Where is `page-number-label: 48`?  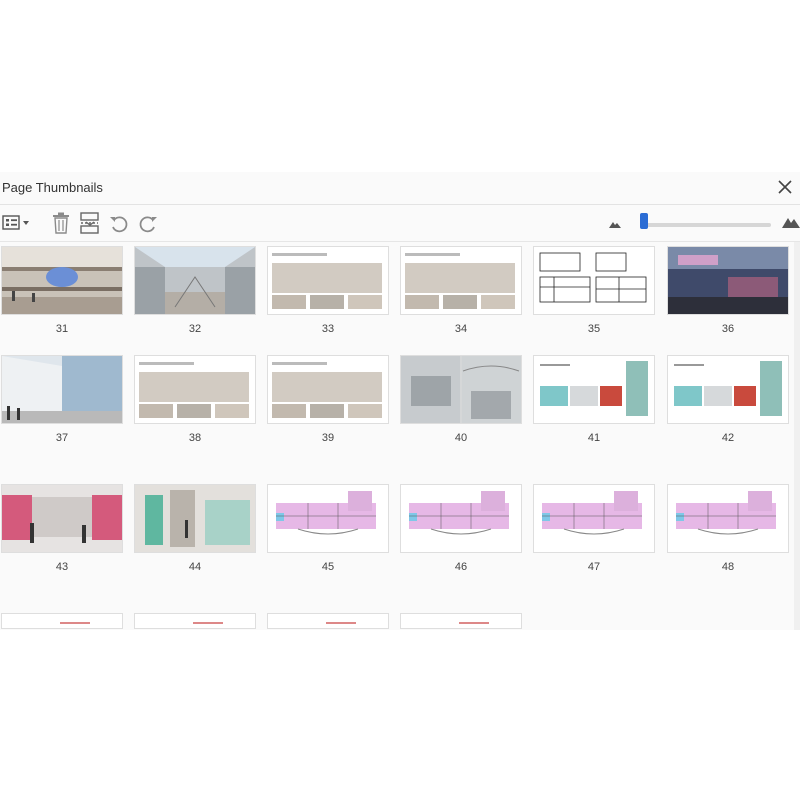
page-number-label: 48 is located at coordinates (728, 567).